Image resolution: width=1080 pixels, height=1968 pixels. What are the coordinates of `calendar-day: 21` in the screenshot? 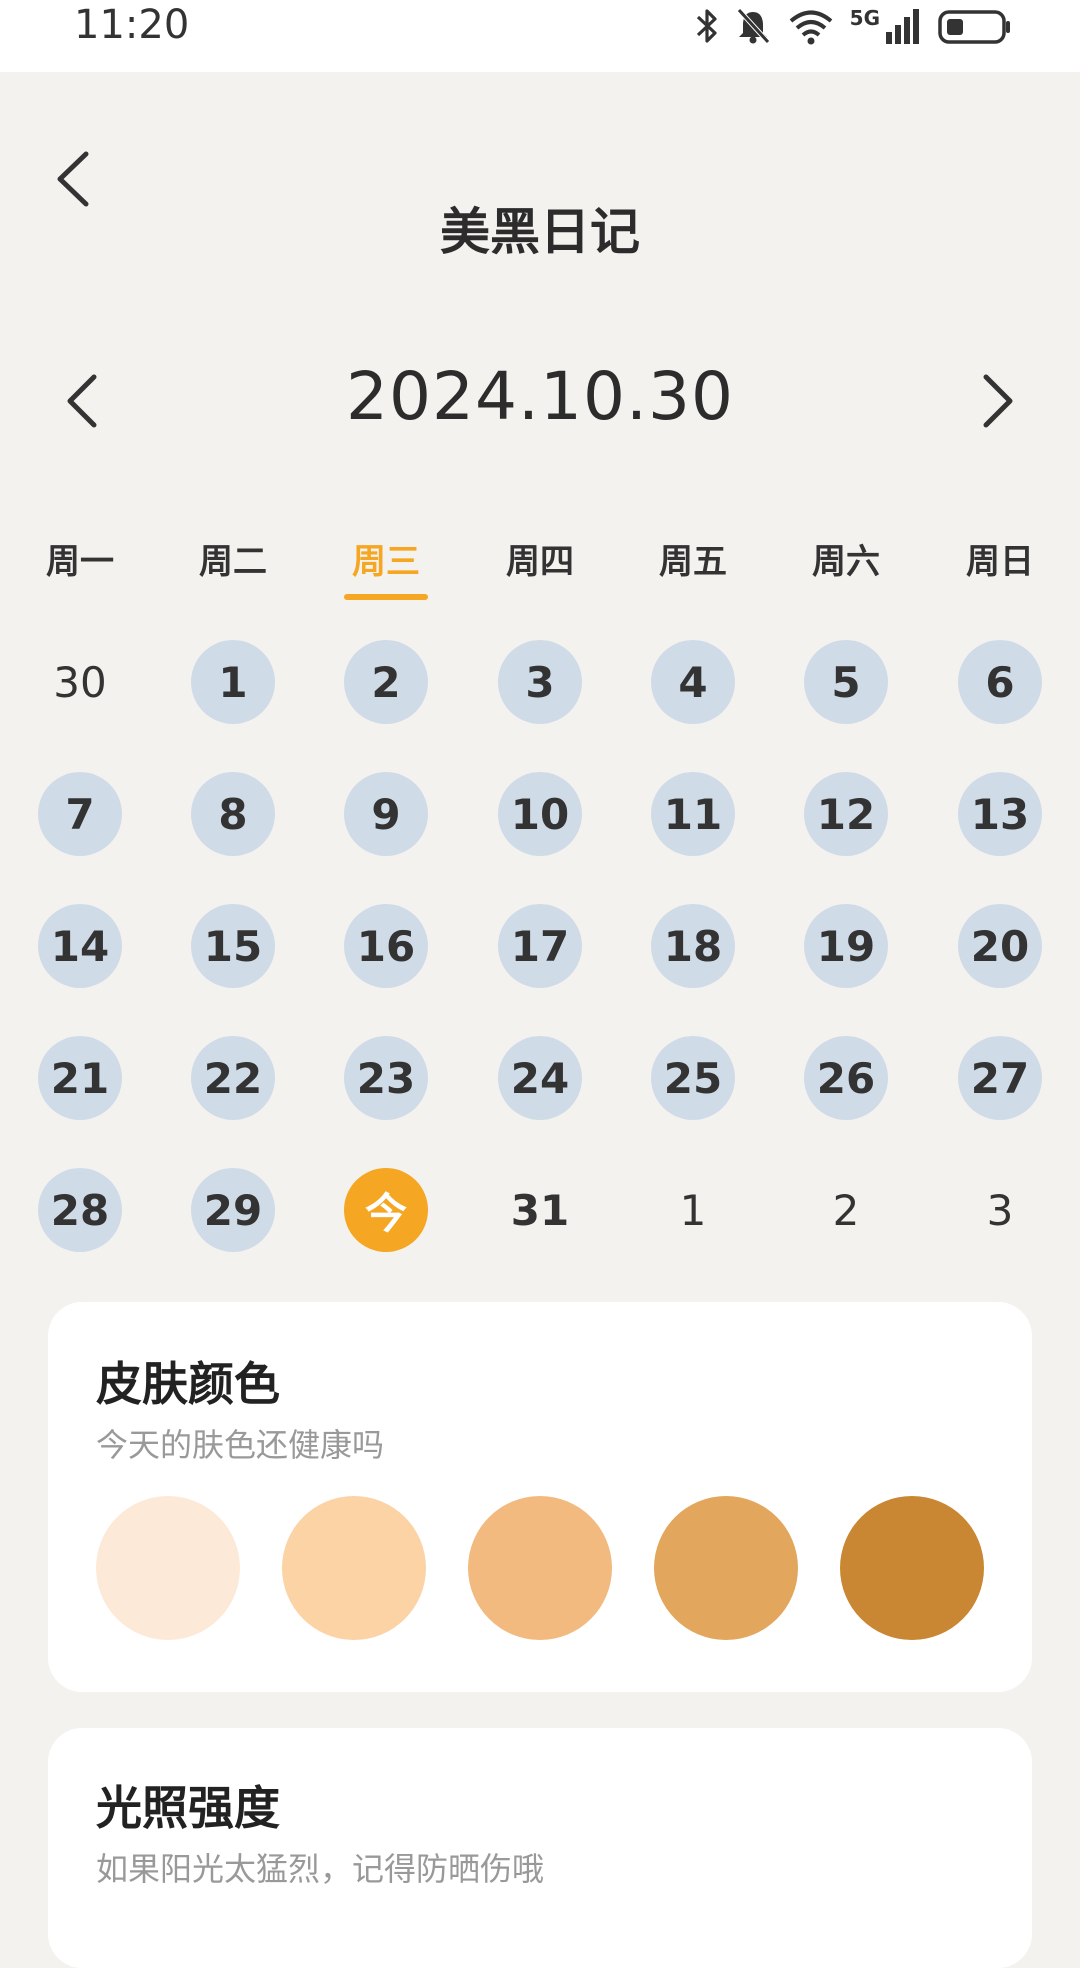 It's located at (80, 1078).